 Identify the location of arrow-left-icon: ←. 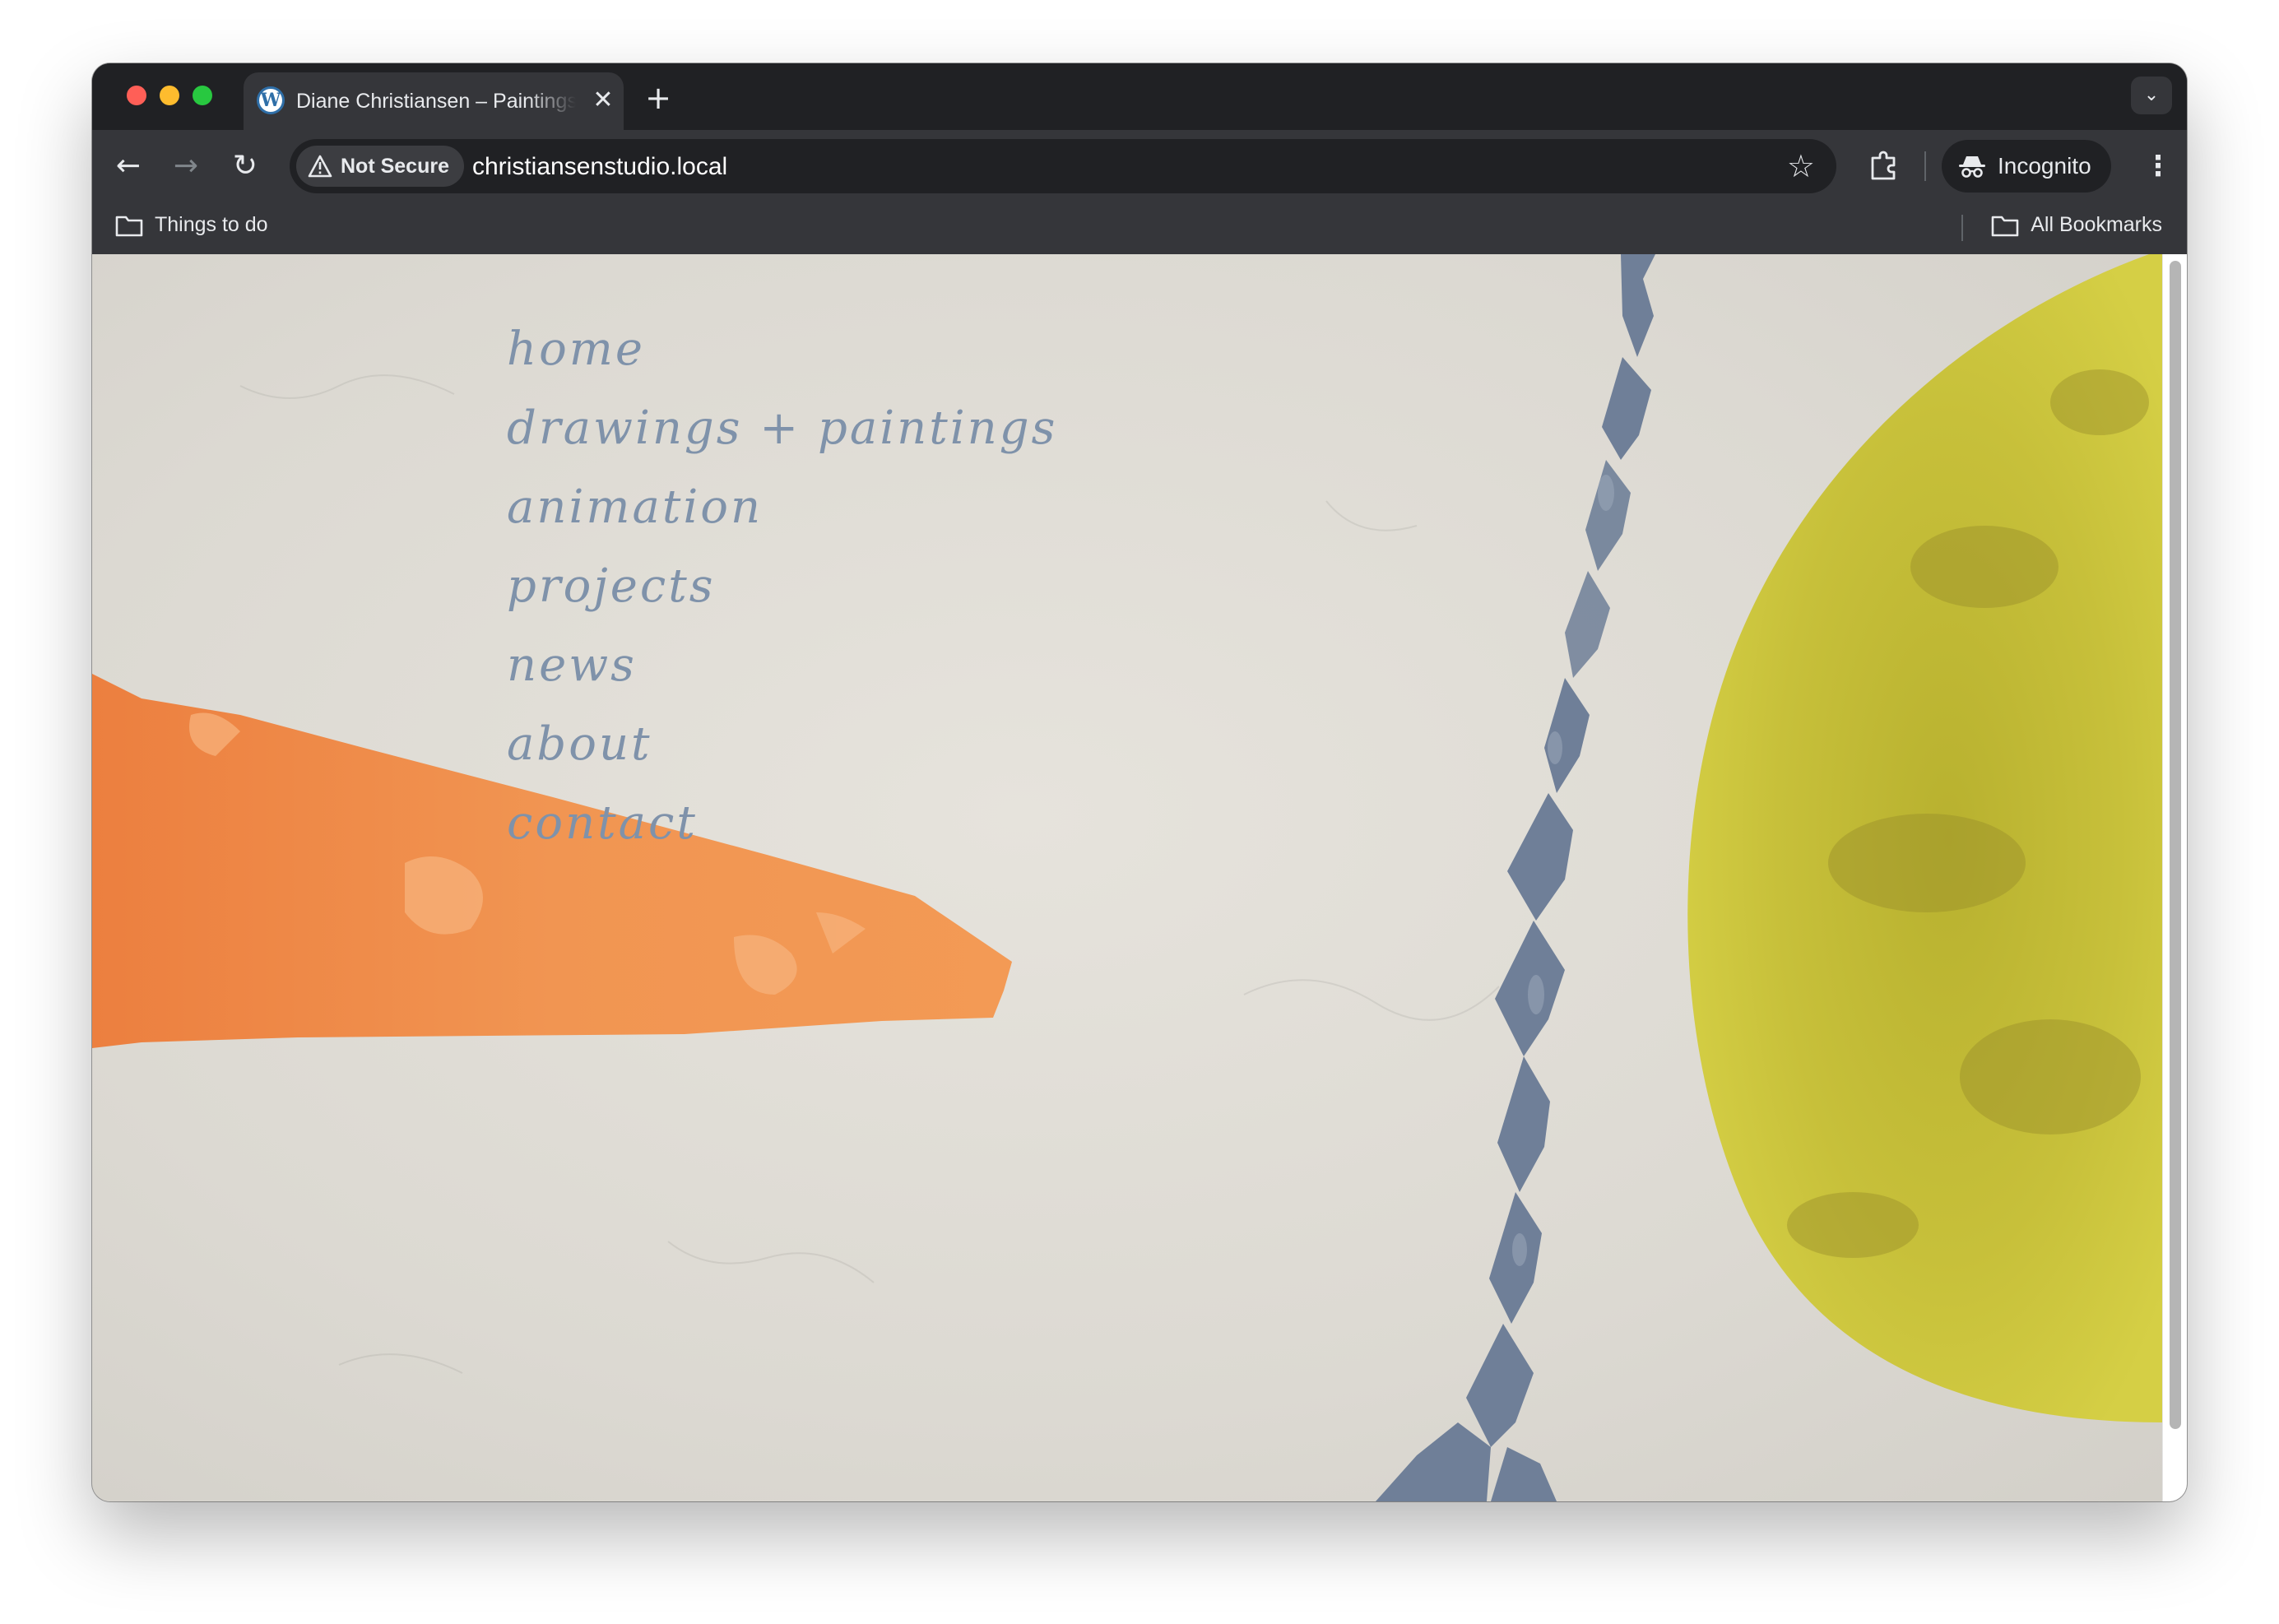
(128, 166).